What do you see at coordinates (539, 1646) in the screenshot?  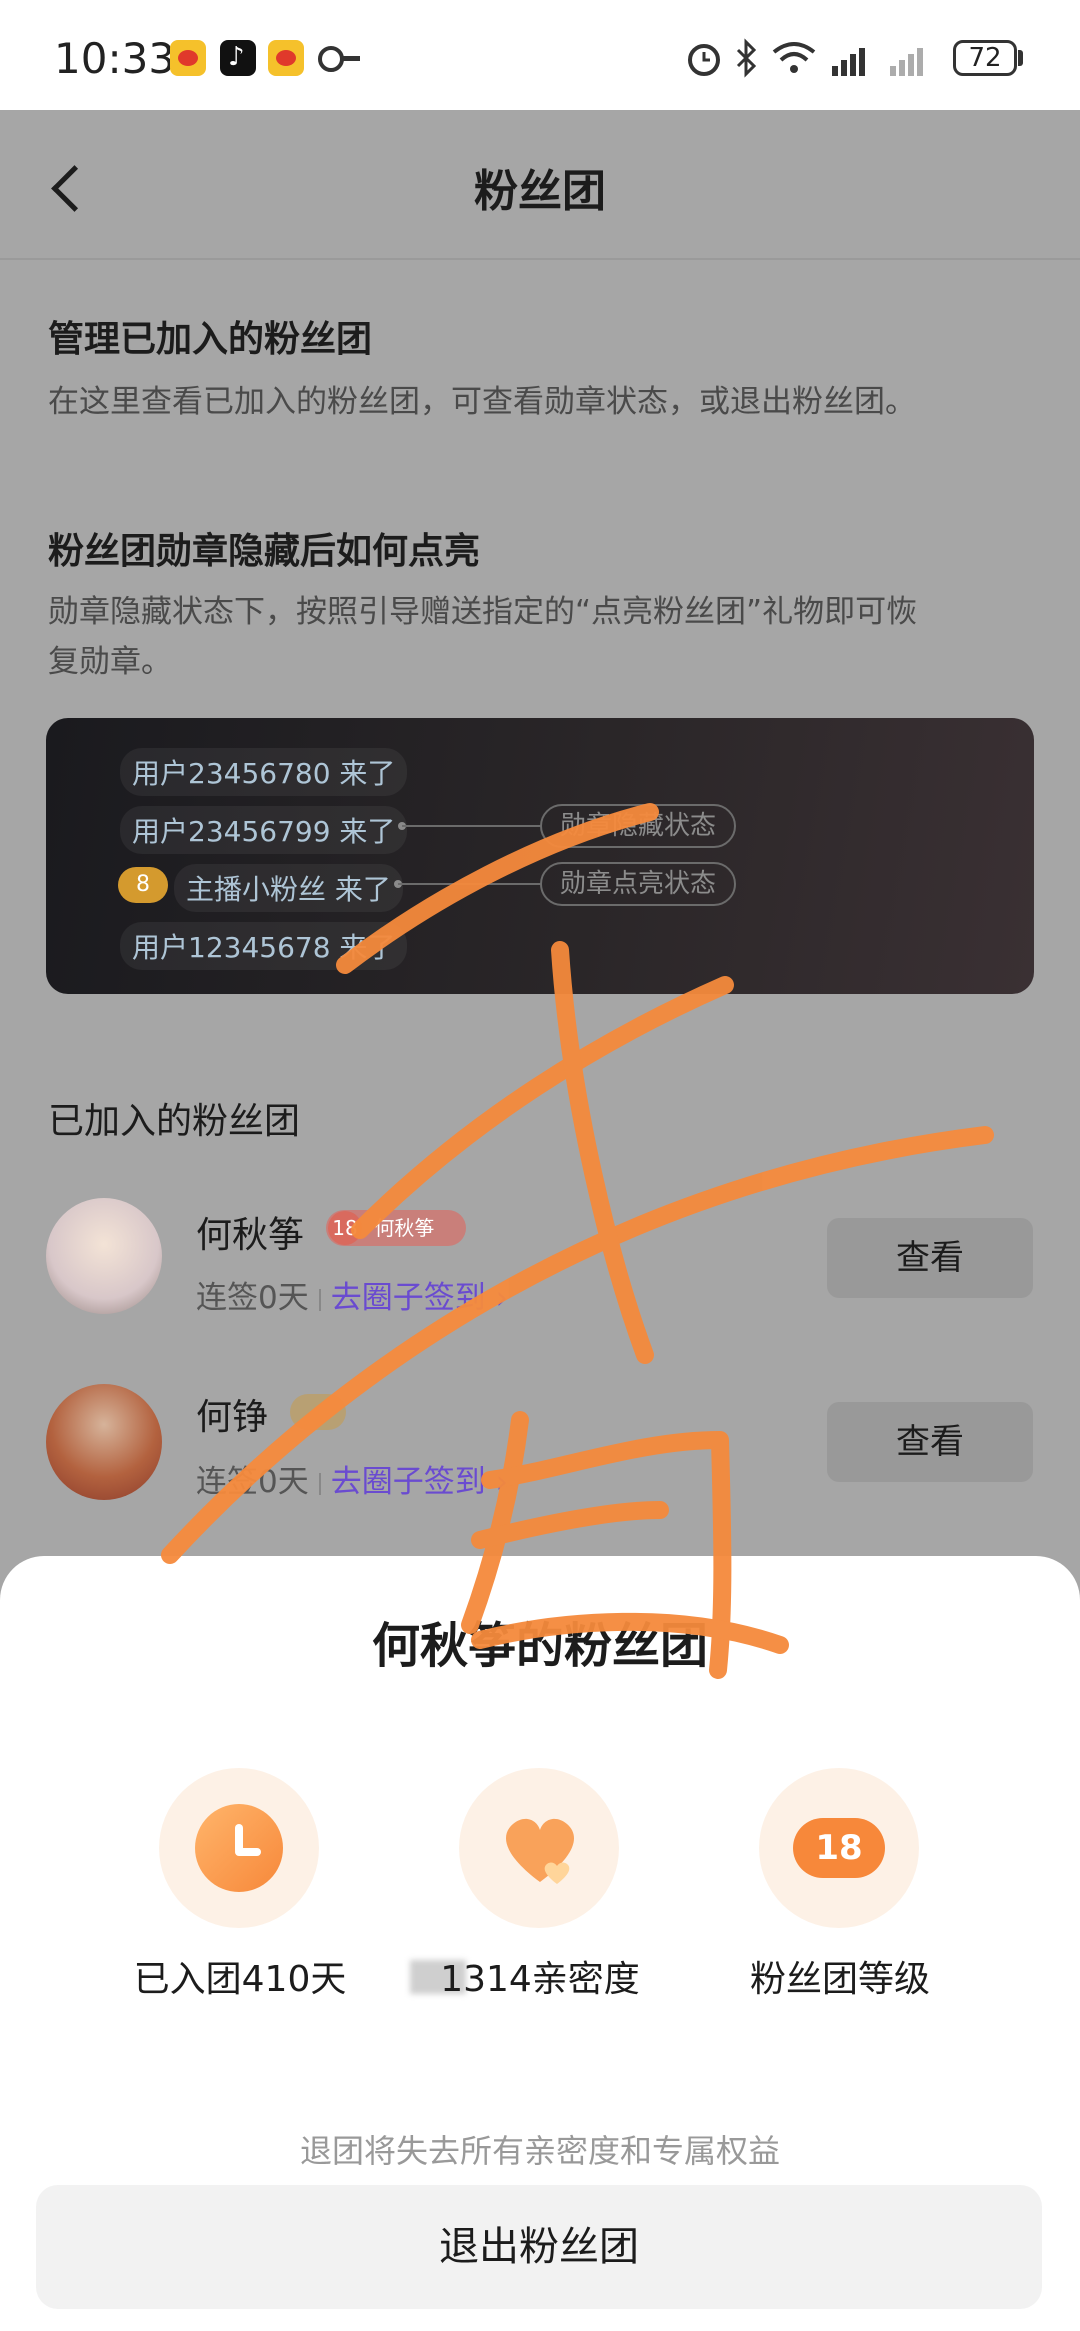 I see `sheet-title: 何秋筝的粉丝团` at bounding box center [539, 1646].